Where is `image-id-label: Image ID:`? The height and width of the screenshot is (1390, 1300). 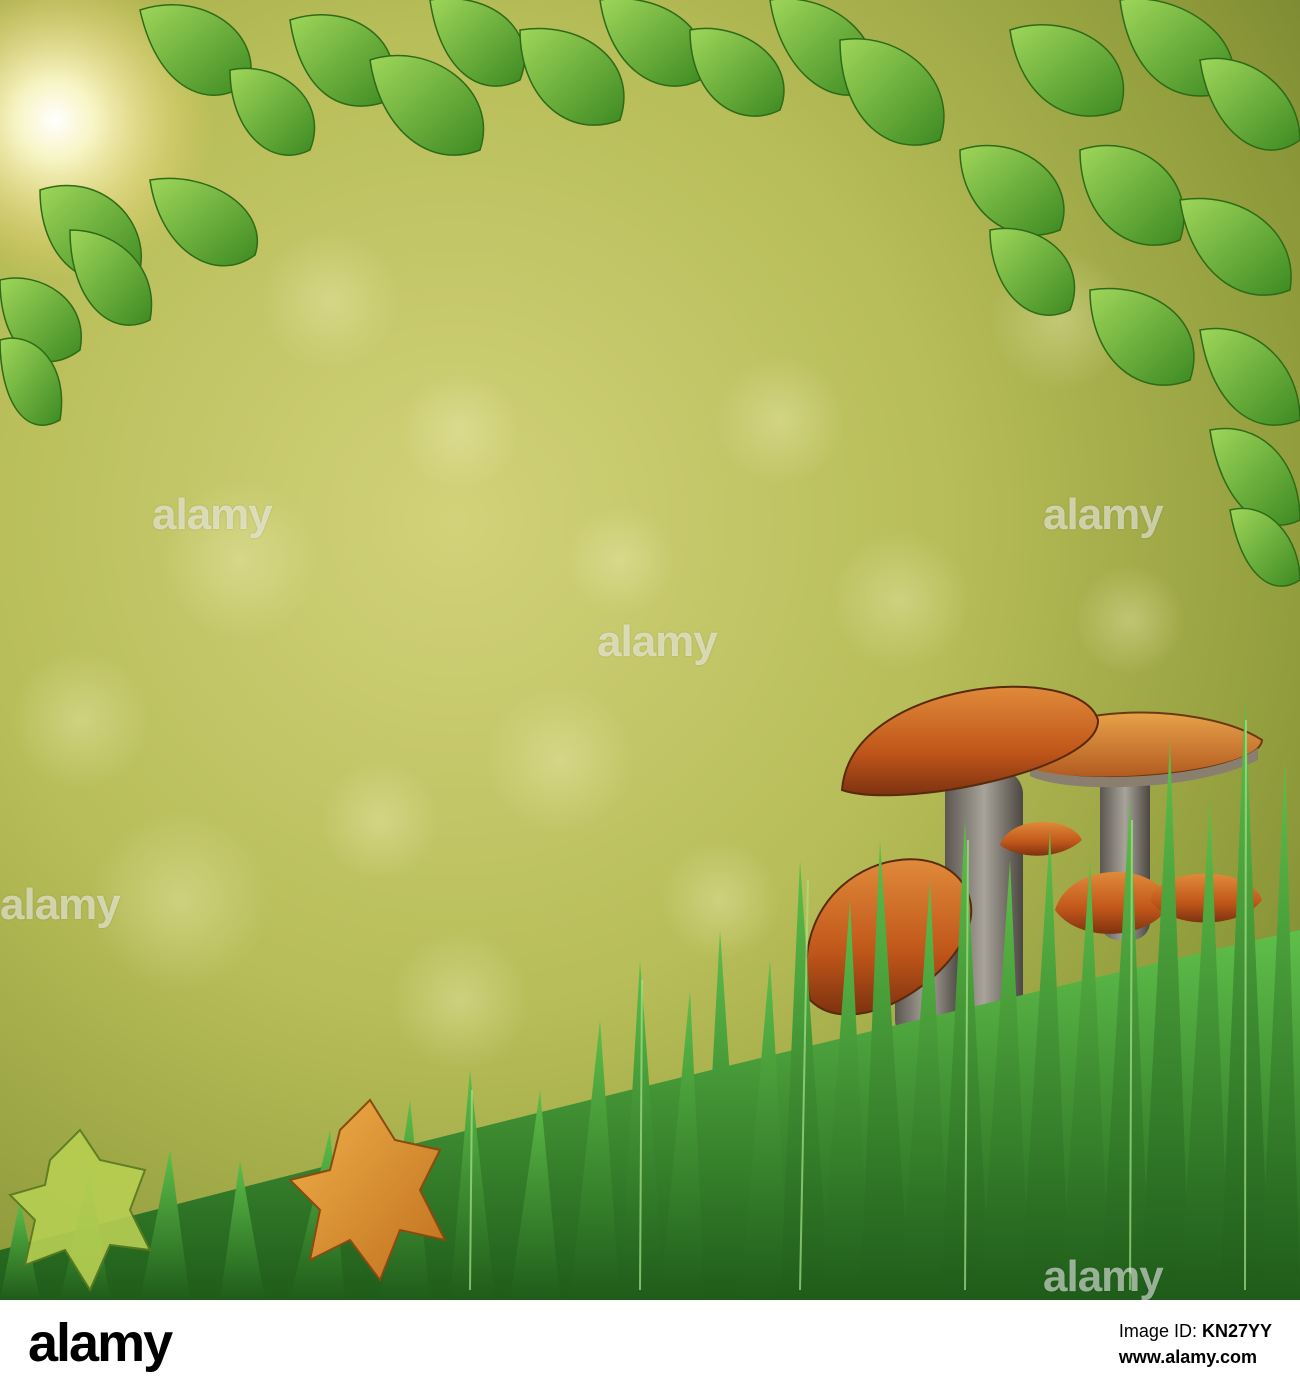
image-id-label: Image ID: is located at coordinates (1157, 1331).